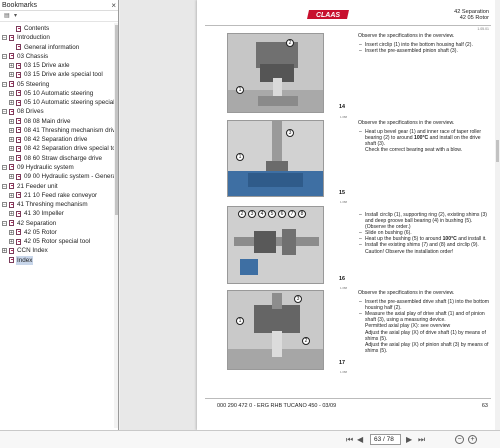 The height and width of the screenshot is (448, 500). I want to click on bookmark-item: +21 10 Feed rake conveyor, so click(59, 195).